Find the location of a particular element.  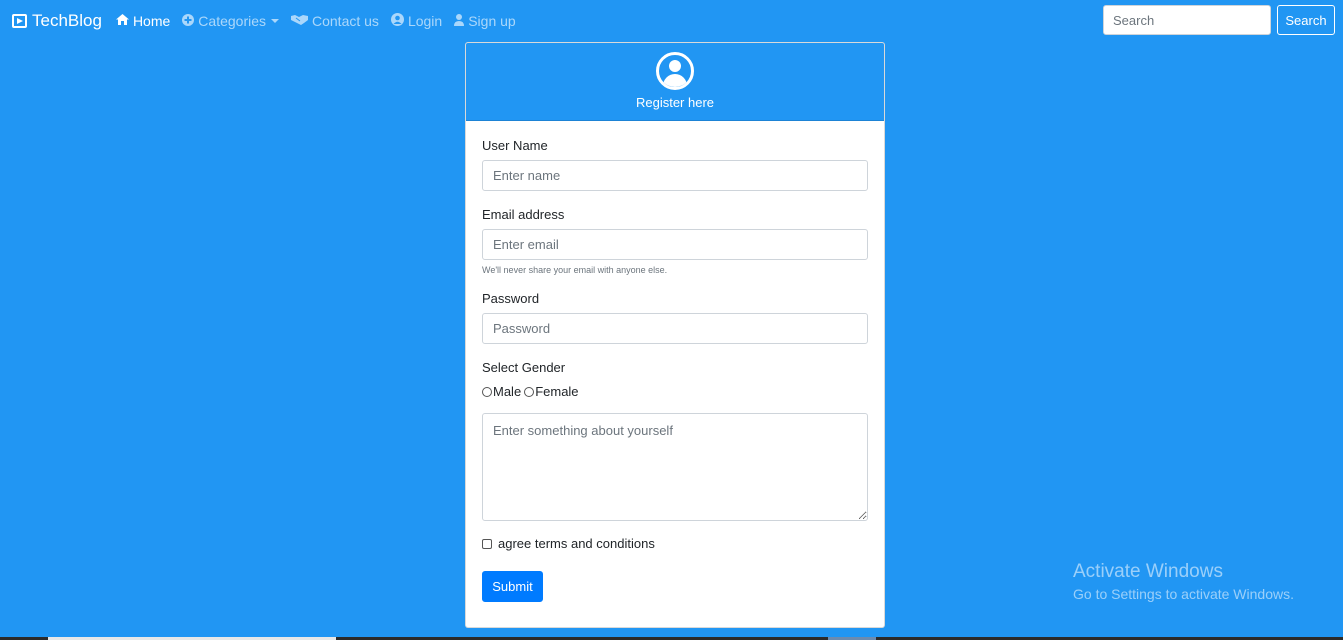

card-header: Register here is located at coordinates (675, 82).